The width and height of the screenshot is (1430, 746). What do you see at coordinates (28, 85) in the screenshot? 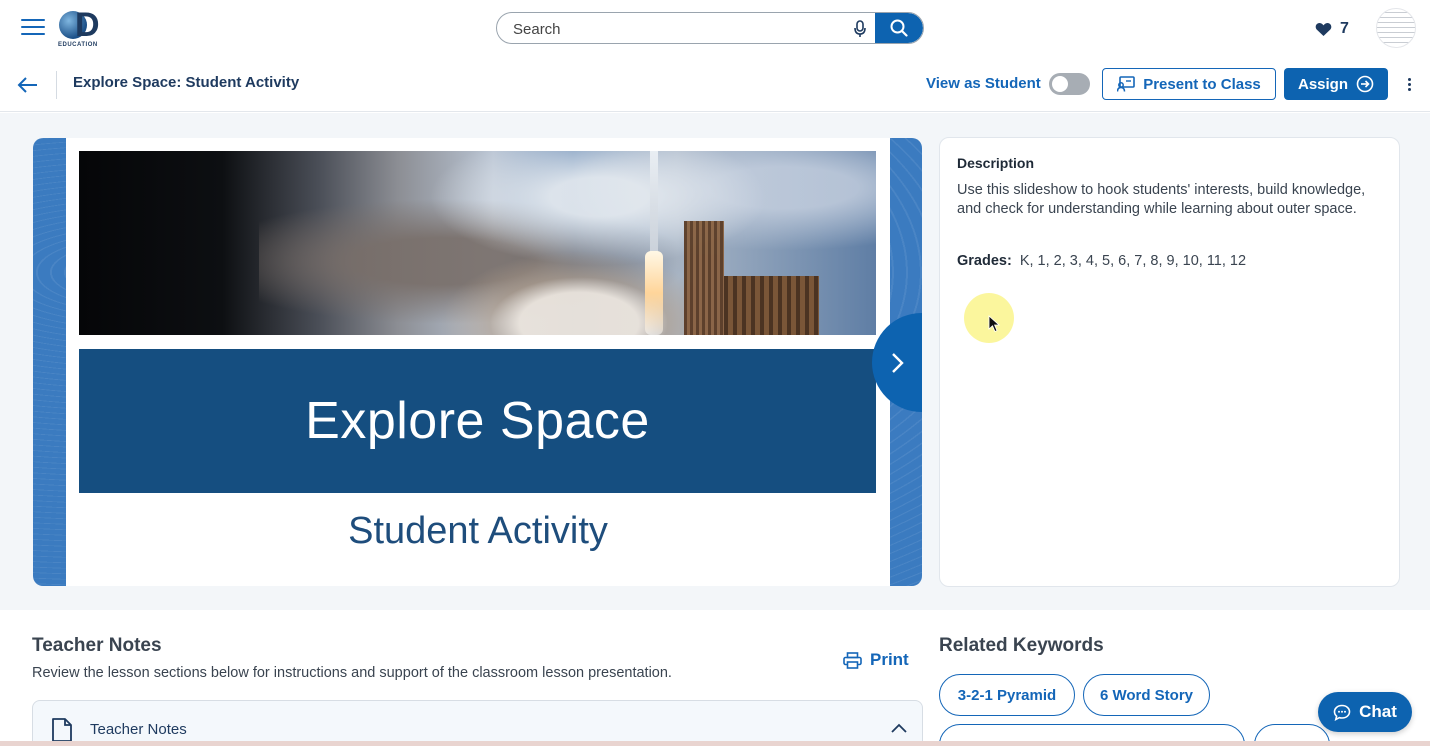
I see `back-arrow-icon` at bounding box center [28, 85].